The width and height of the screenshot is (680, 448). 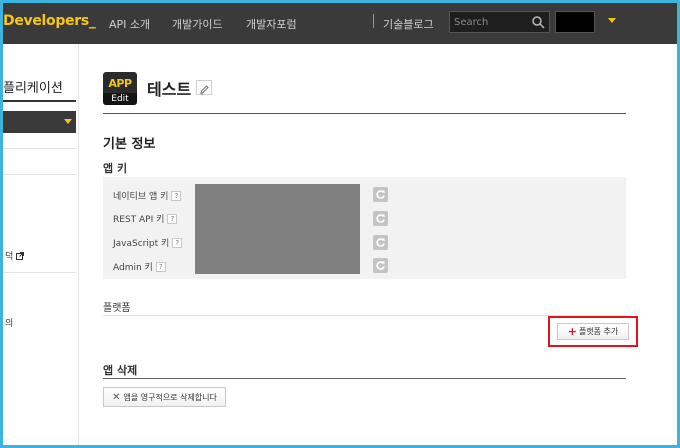 I want to click on top-navigation-bar: Developers_ API 소개 개발가이드 개발자포럼 기술블로그, so click(x=340, y=23).